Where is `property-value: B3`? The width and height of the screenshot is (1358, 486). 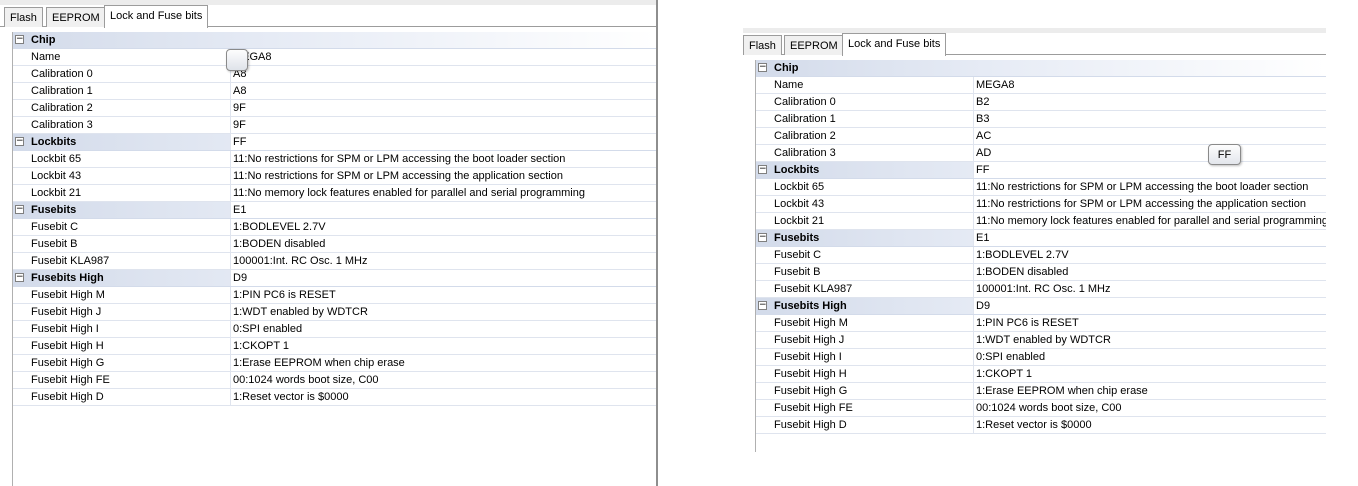 property-value: B3 is located at coordinates (982, 119).